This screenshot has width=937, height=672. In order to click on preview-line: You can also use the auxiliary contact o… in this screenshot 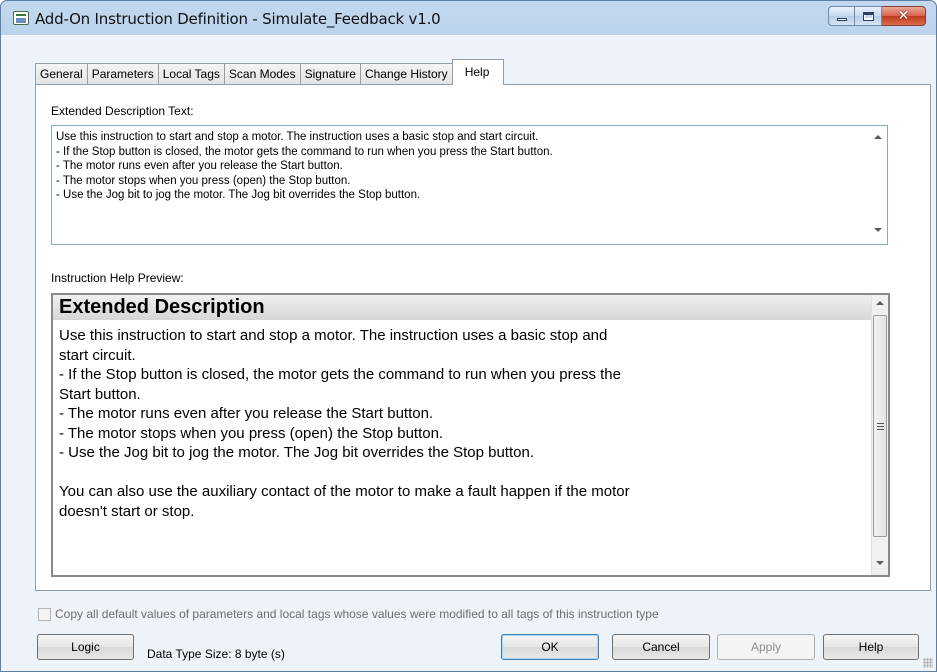, I will do `click(344, 491)`.